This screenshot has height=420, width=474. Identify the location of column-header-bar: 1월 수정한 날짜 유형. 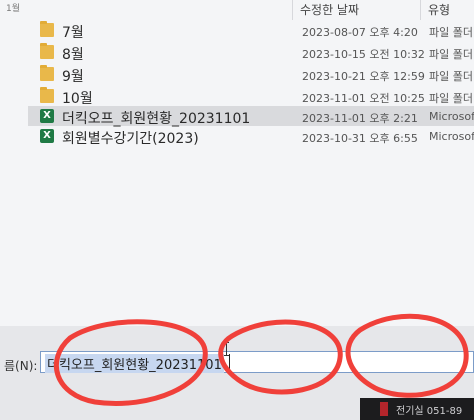
(237, 11).